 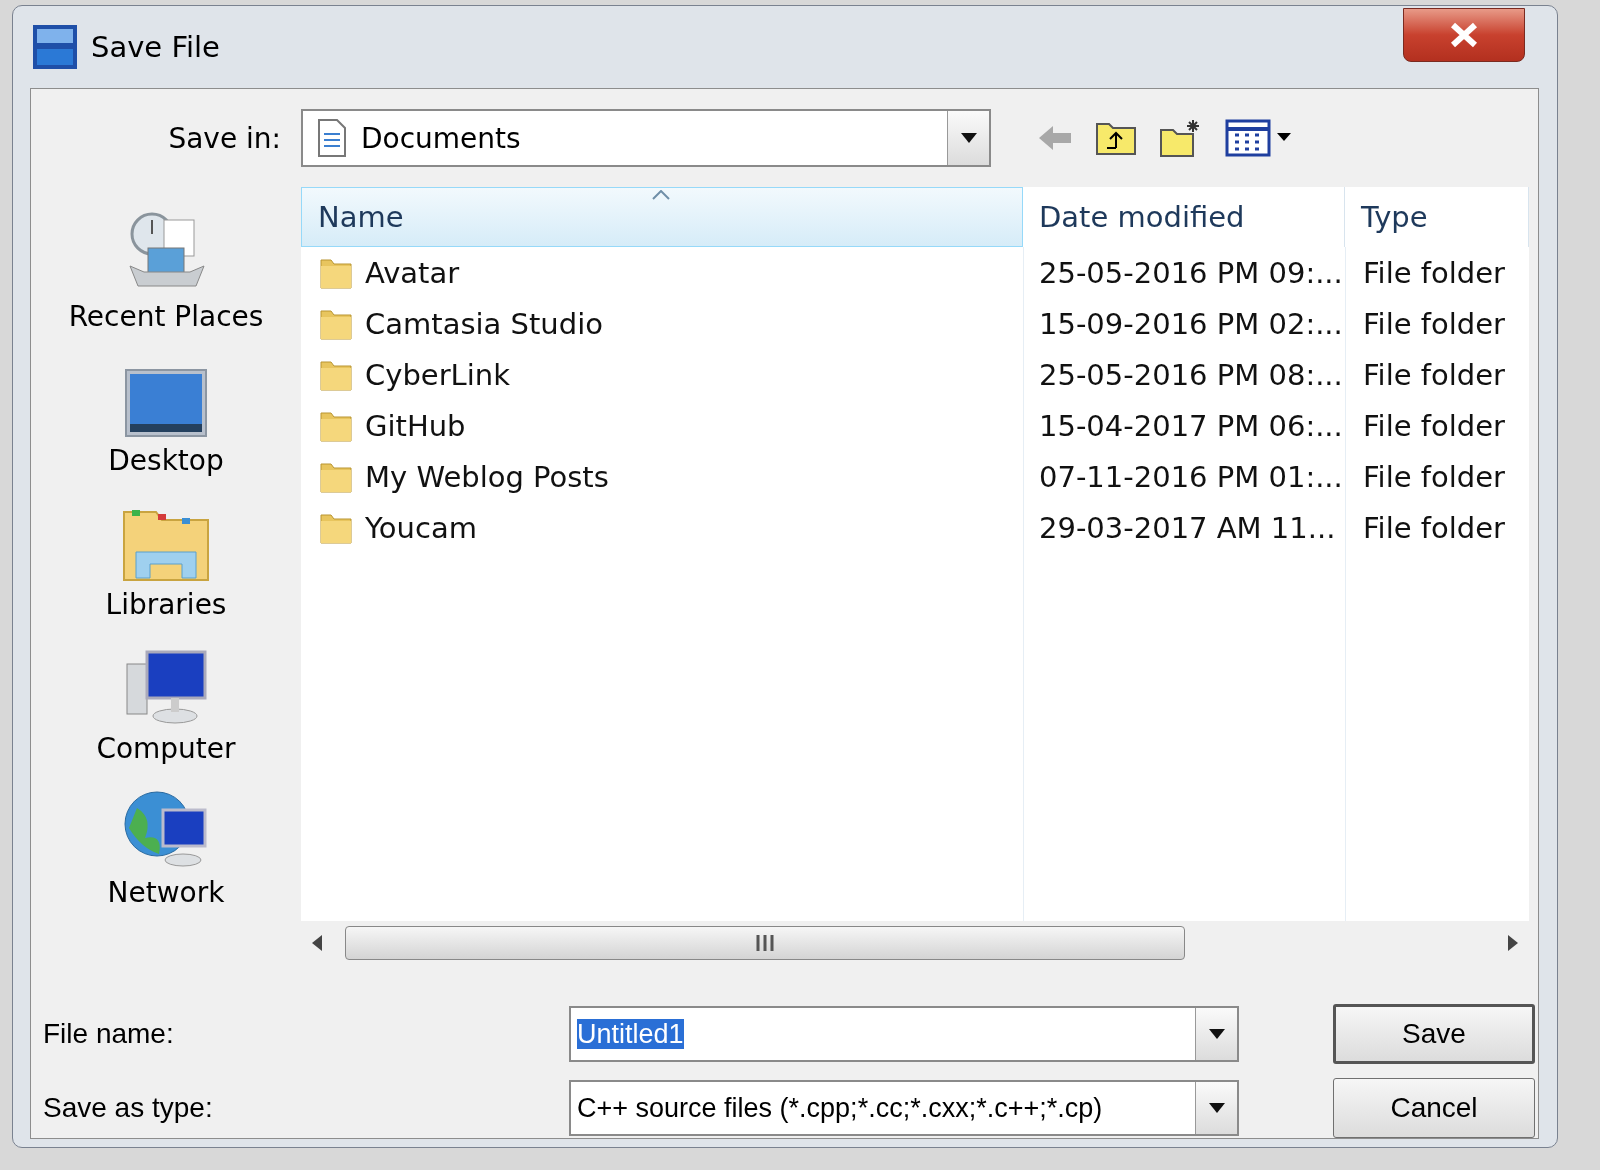 What do you see at coordinates (166, 460) in the screenshot?
I see `place-label: Desktop` at bounding box center [166, 460].